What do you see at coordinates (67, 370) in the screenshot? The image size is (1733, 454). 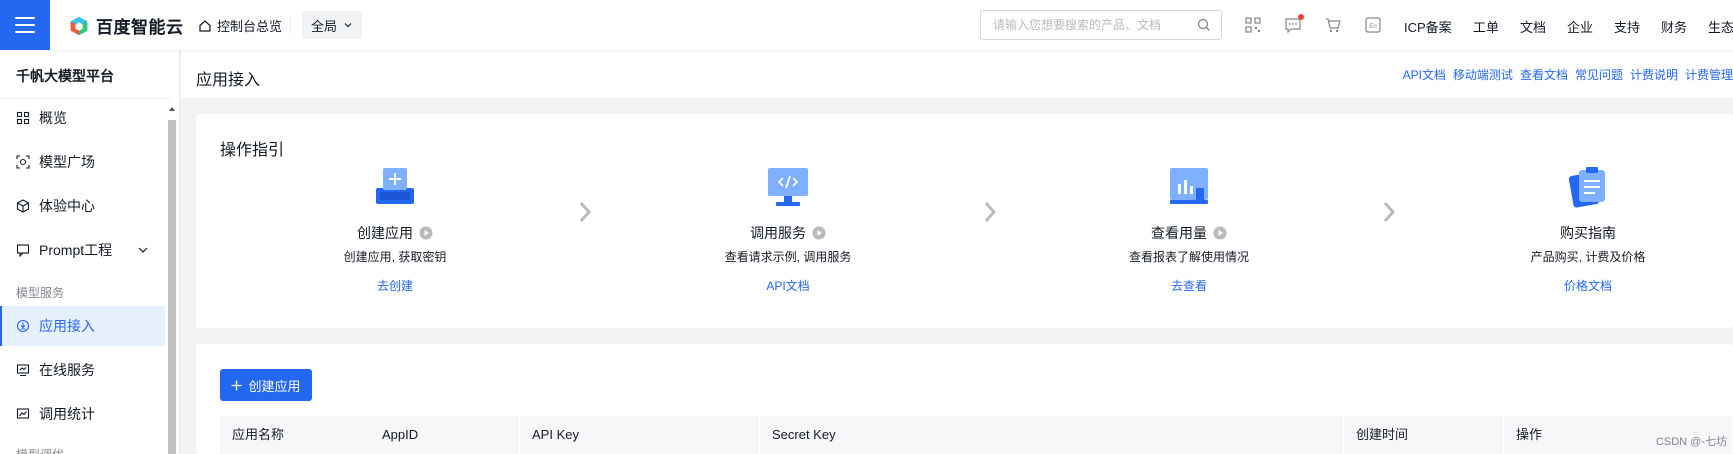 I see `sidebar-item-label: 在线服务` at bounding box center [67, 370].